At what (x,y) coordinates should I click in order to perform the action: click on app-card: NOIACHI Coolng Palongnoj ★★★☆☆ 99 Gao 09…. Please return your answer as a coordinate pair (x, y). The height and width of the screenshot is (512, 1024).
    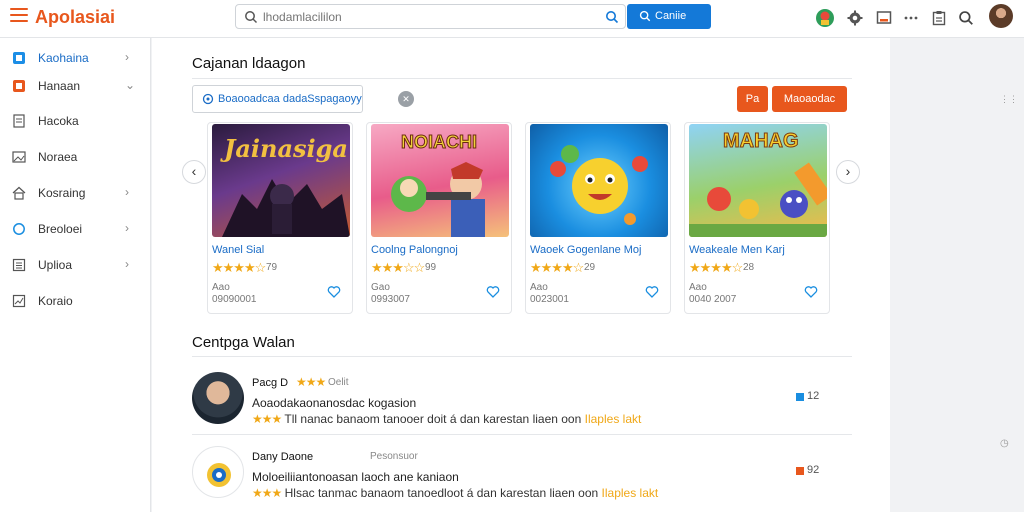
    Looking at the image, I should click on (439, 218).